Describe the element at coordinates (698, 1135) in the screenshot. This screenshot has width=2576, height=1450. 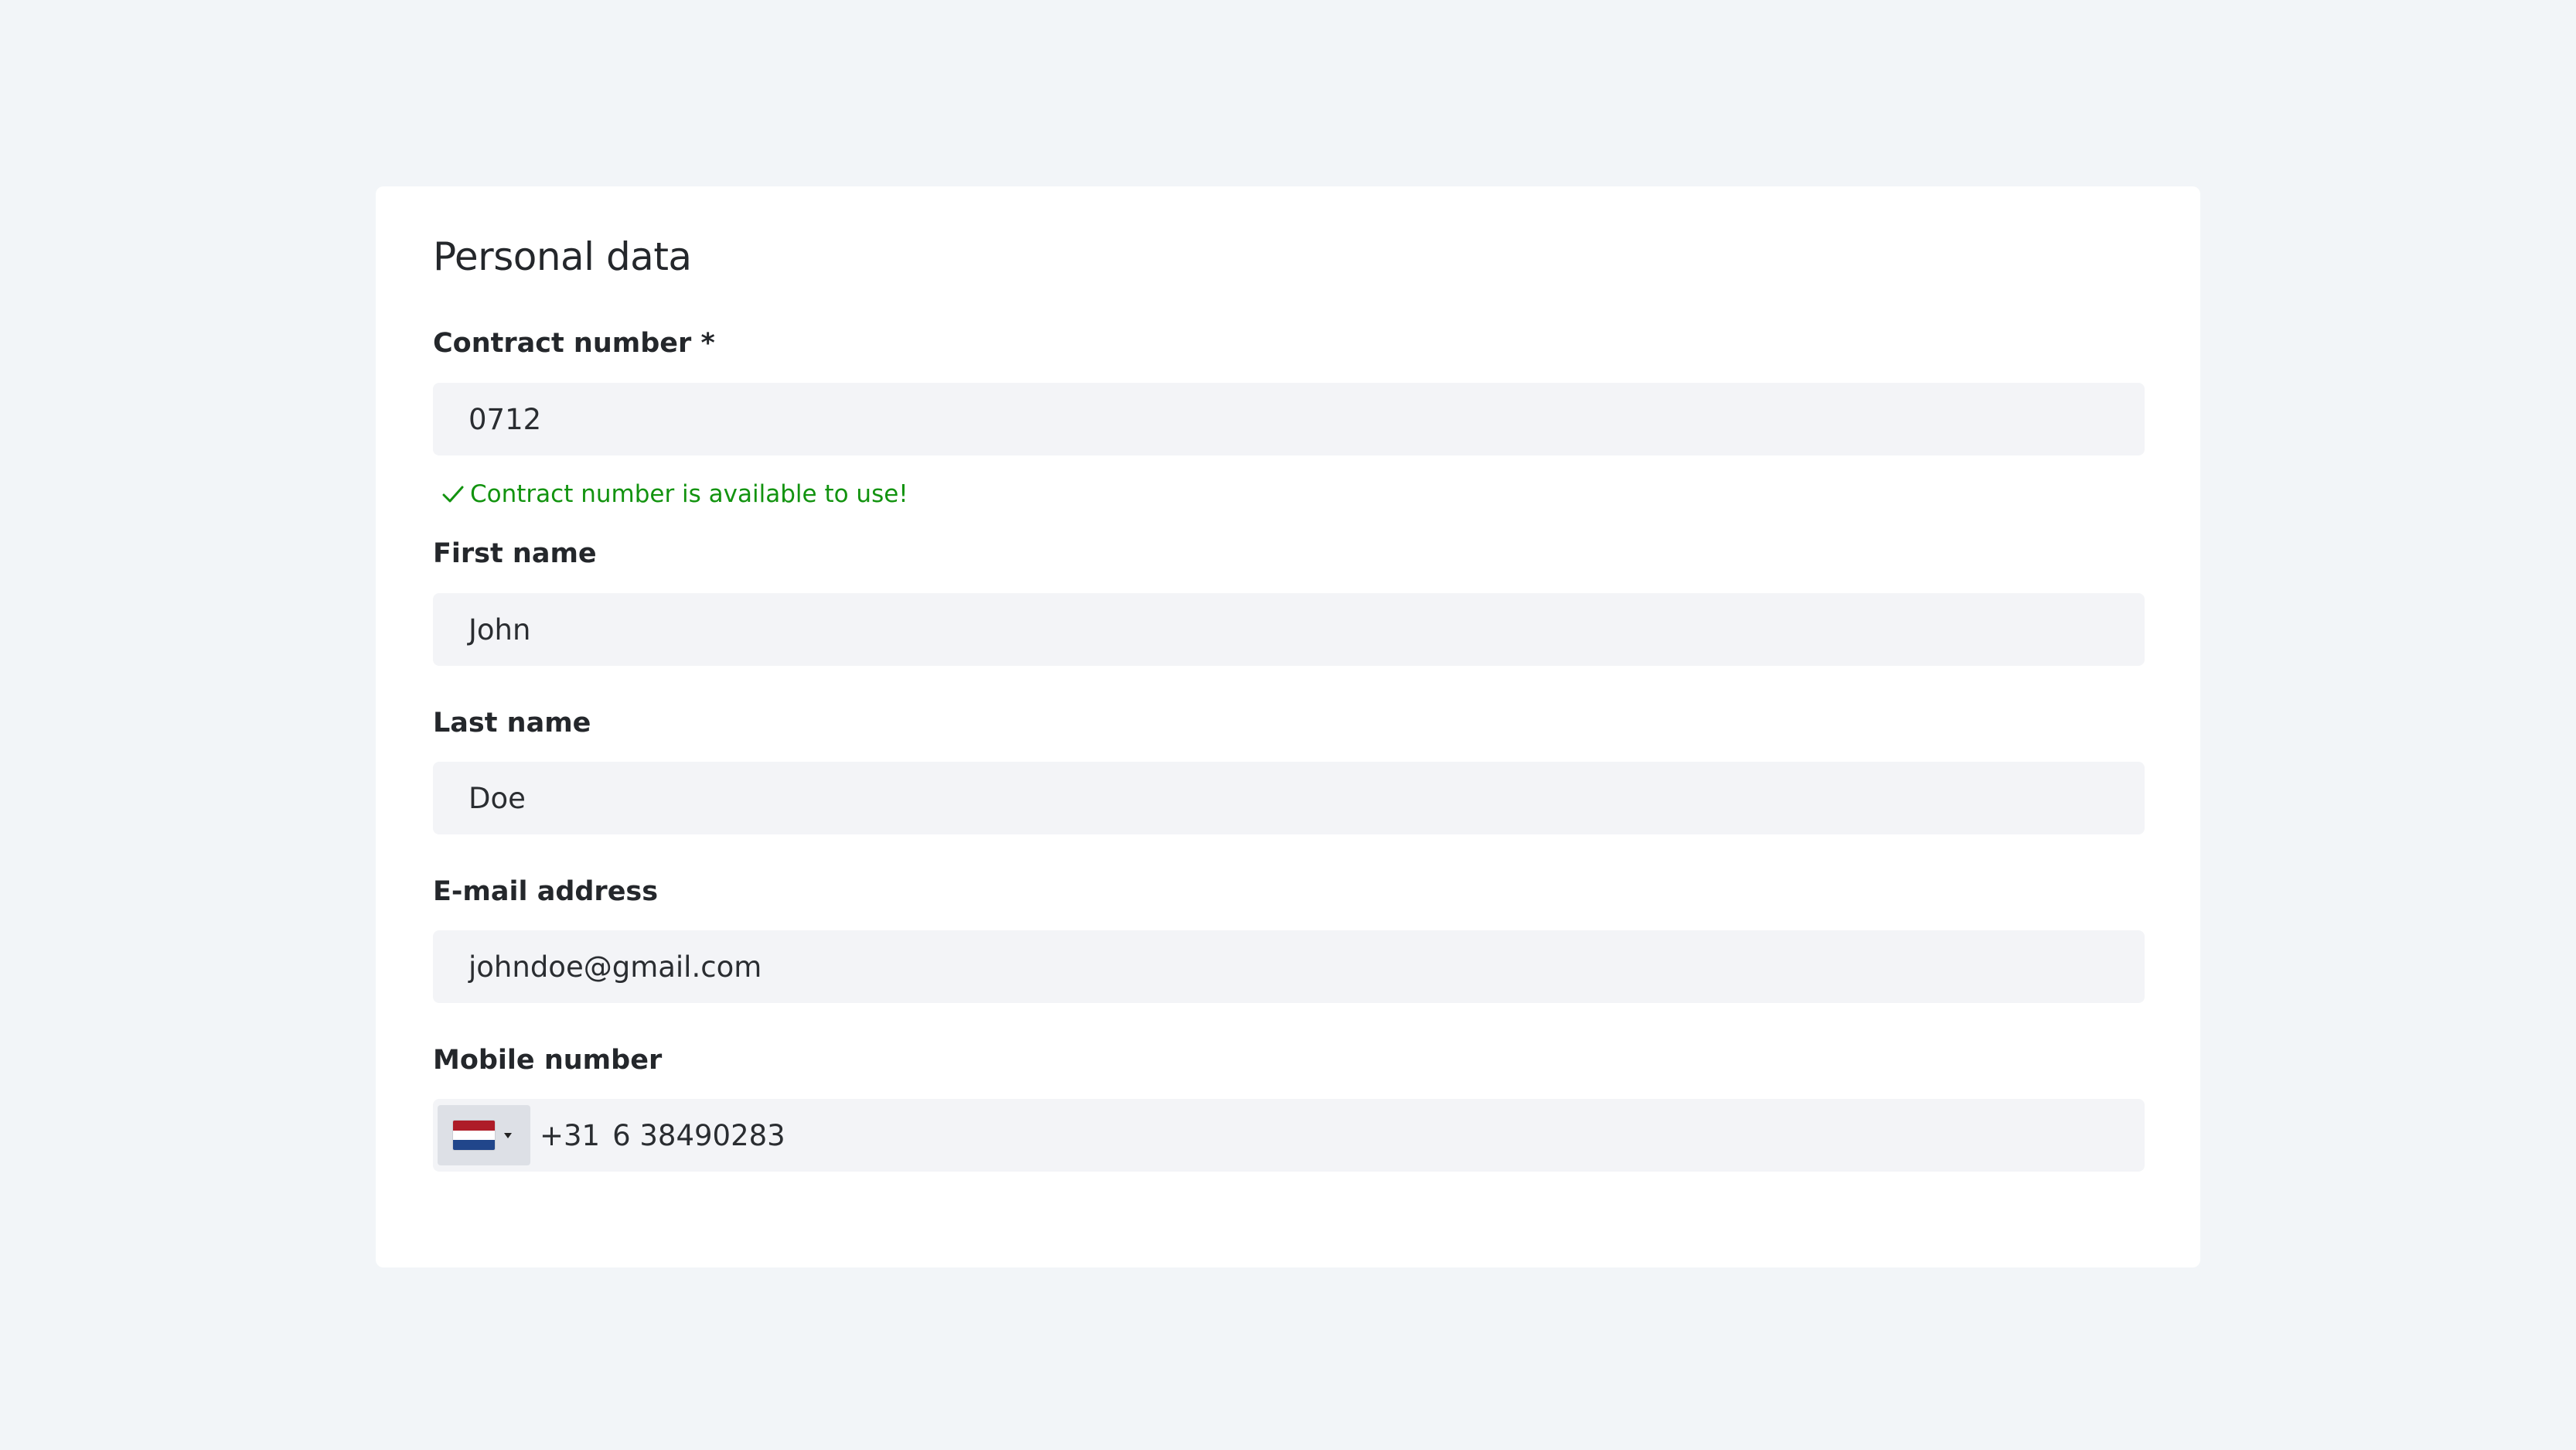
I see `mobile-number-value: 6 38490283` at that location.